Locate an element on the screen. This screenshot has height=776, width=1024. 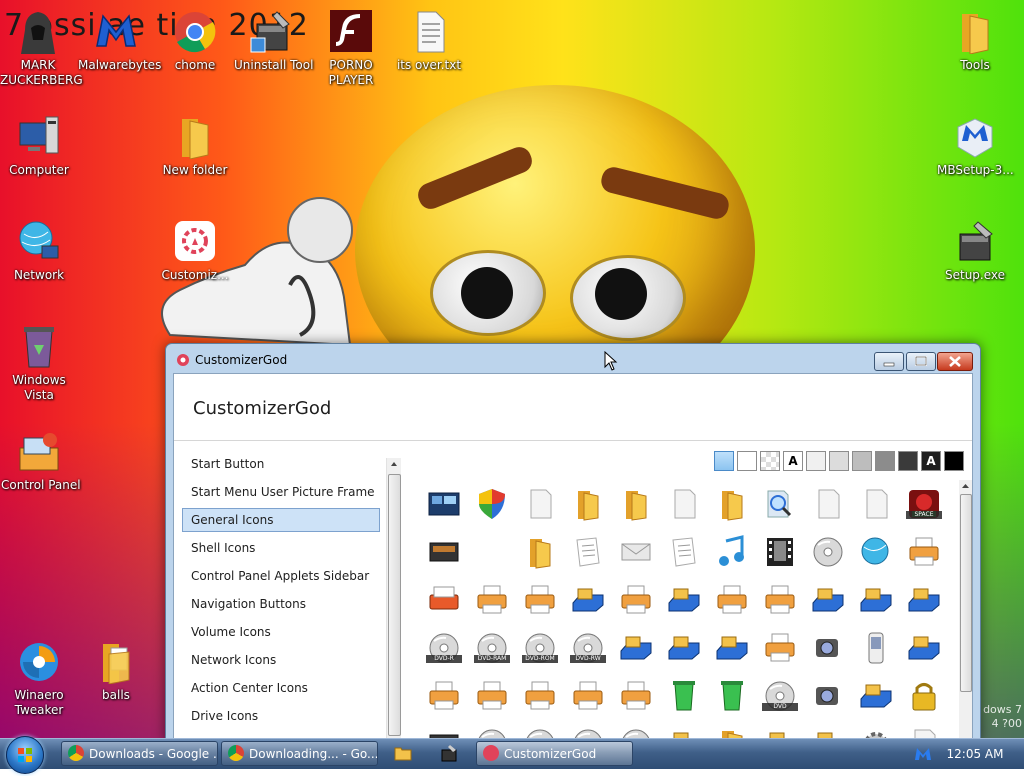
nav-item-network-icons: Network Icons is located at coordinates (281, 660).